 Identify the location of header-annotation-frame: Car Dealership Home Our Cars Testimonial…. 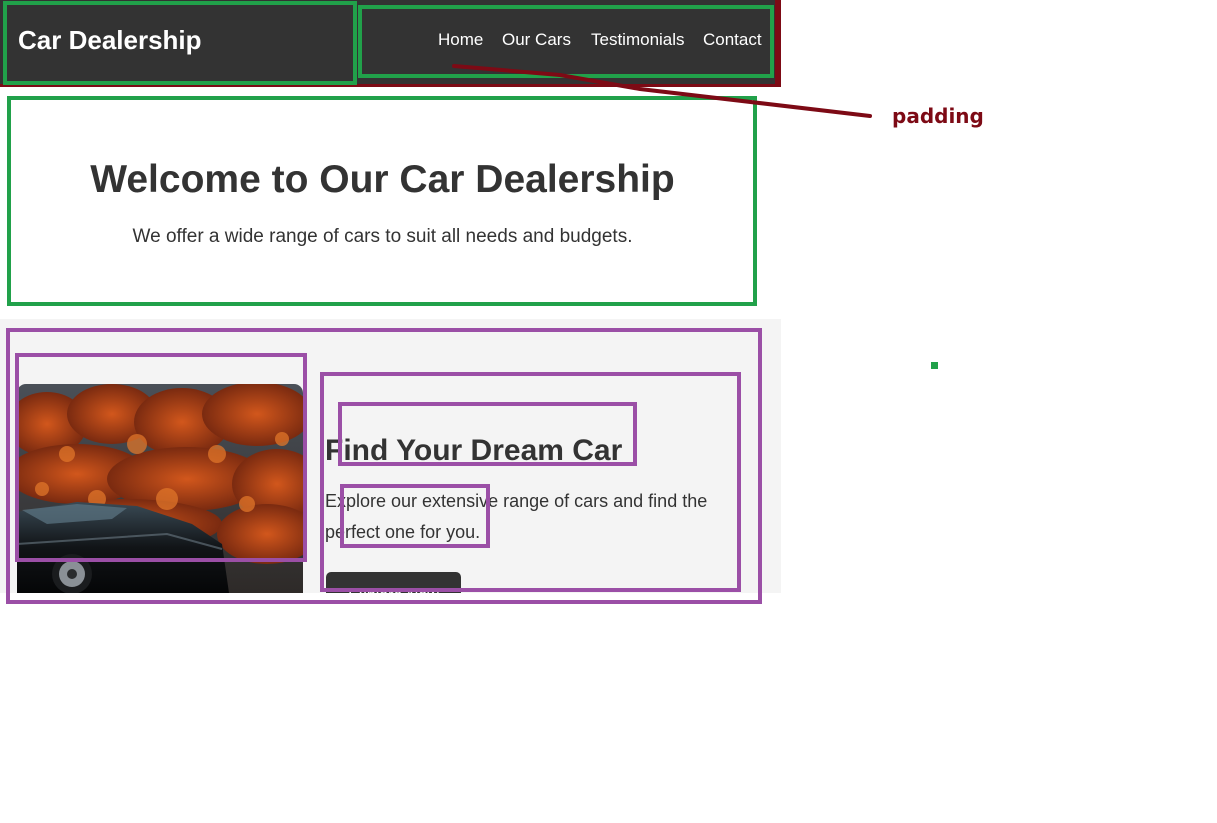
(390, 43).